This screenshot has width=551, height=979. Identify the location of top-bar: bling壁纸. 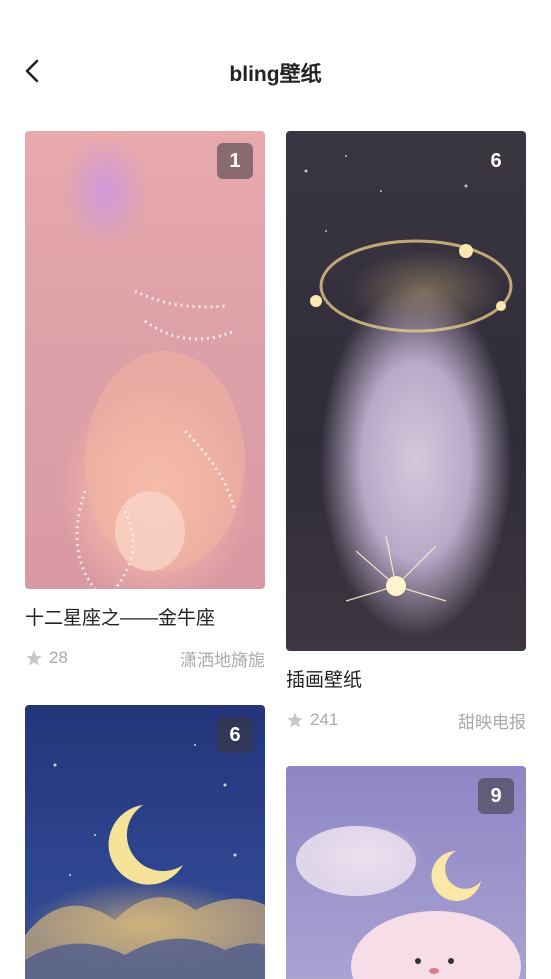
(275, 65).